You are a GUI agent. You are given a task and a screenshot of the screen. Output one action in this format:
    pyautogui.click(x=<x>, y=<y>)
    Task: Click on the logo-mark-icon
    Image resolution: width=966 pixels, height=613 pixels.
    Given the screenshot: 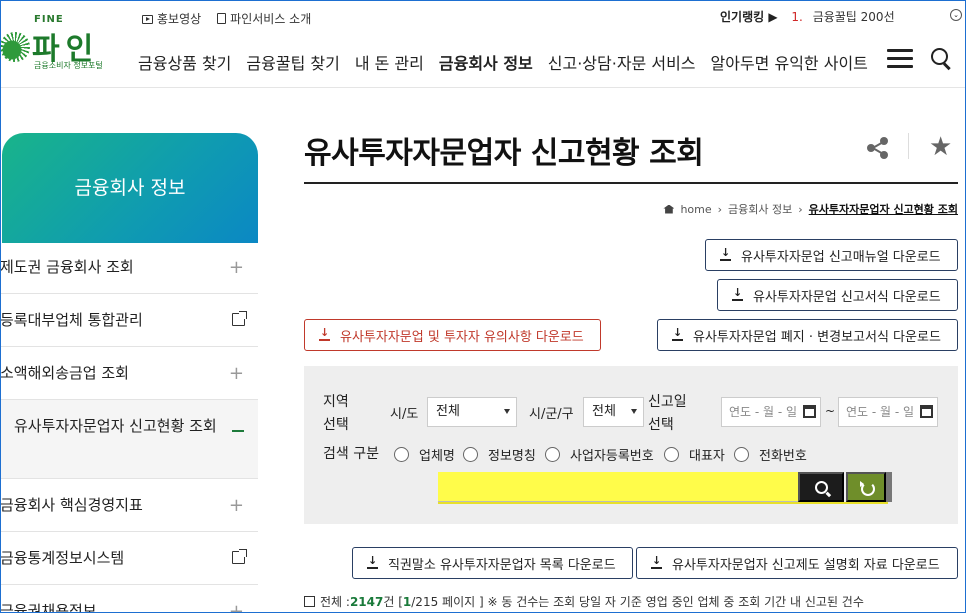 What is the action you would take?
    pyautogui.click(x=15, y=47)
    